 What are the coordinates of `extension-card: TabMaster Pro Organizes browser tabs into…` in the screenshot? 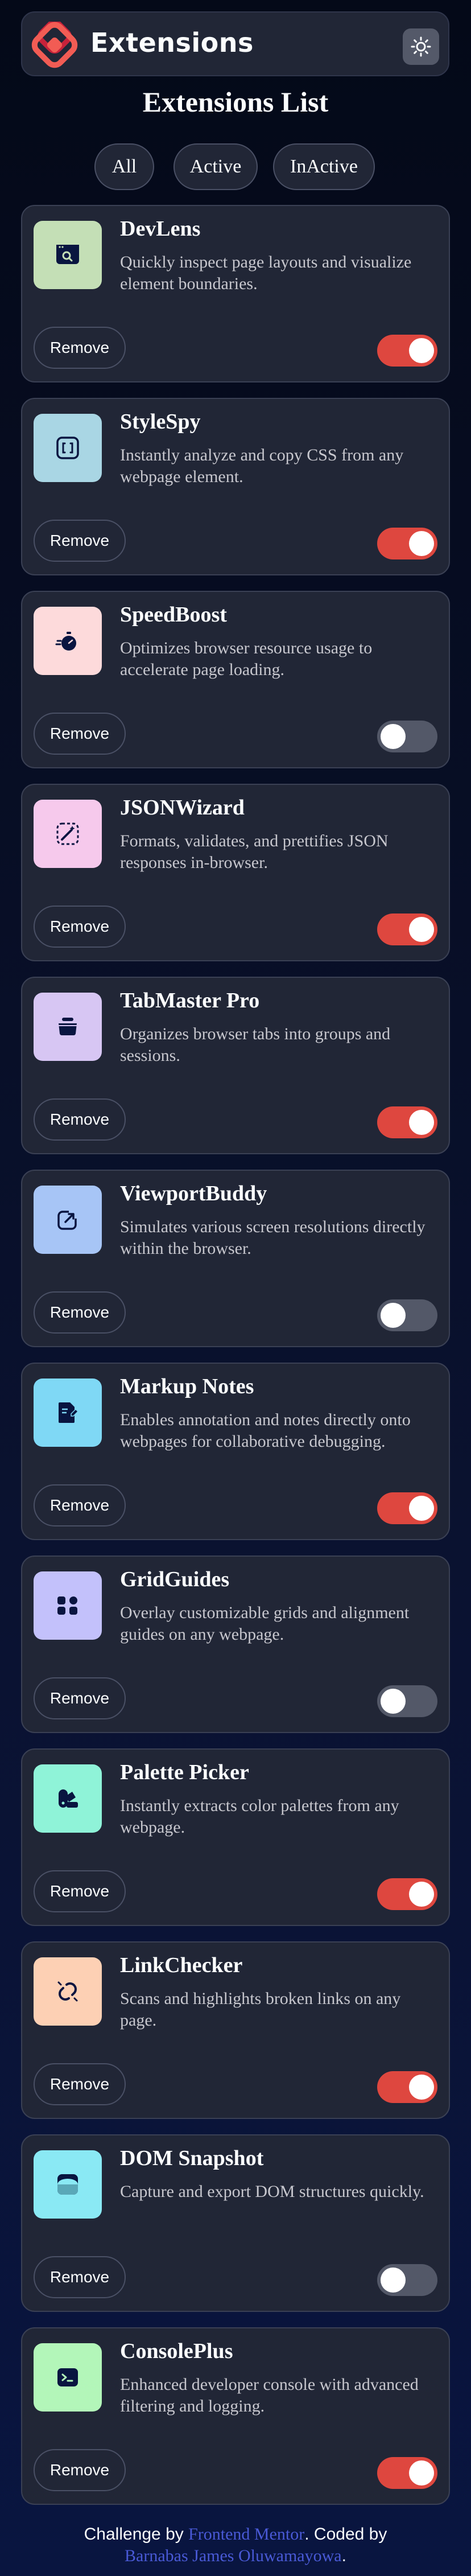 It's located at (235, 1065).